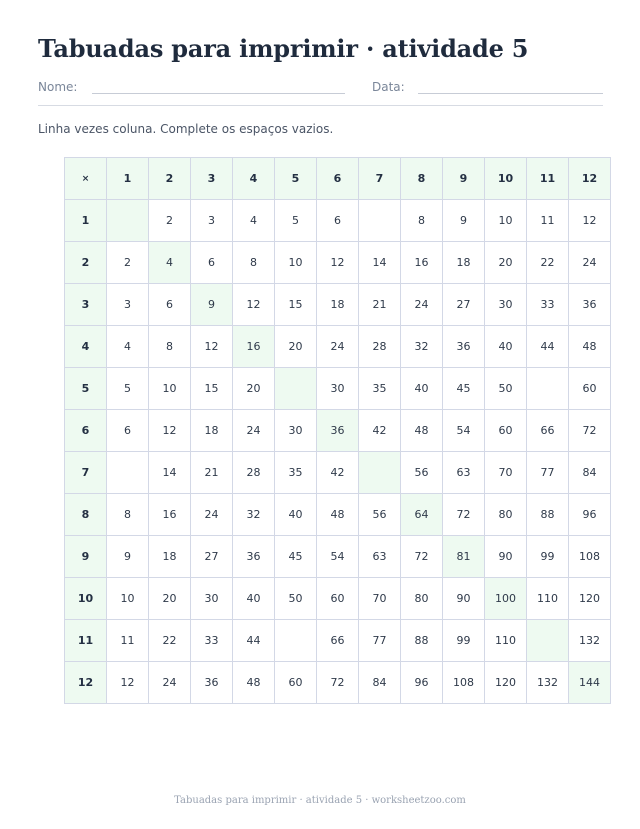  What do you see at coordinates (85, 598) in the screenshot?
I see `row-header: 10` at bounding box center [85, 598].